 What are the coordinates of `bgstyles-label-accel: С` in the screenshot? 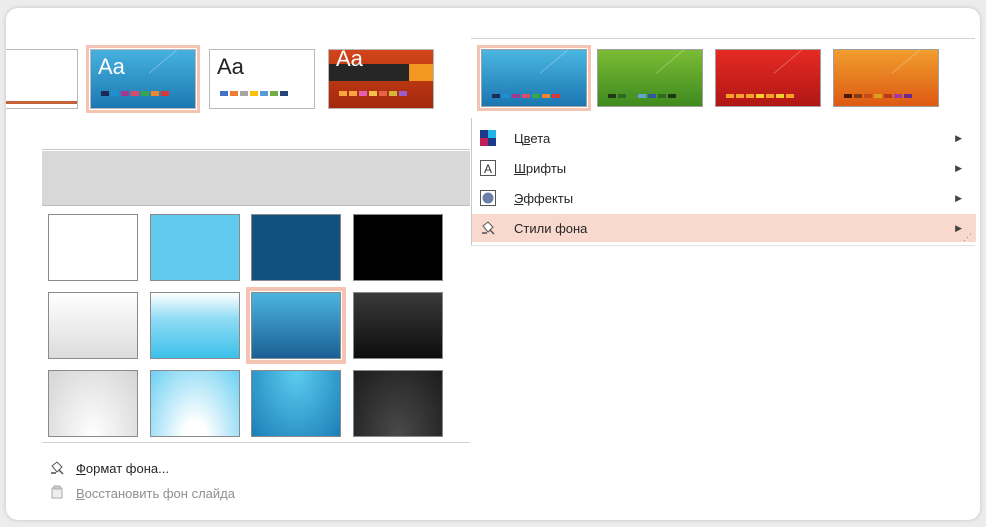 It's located at (519, 228).